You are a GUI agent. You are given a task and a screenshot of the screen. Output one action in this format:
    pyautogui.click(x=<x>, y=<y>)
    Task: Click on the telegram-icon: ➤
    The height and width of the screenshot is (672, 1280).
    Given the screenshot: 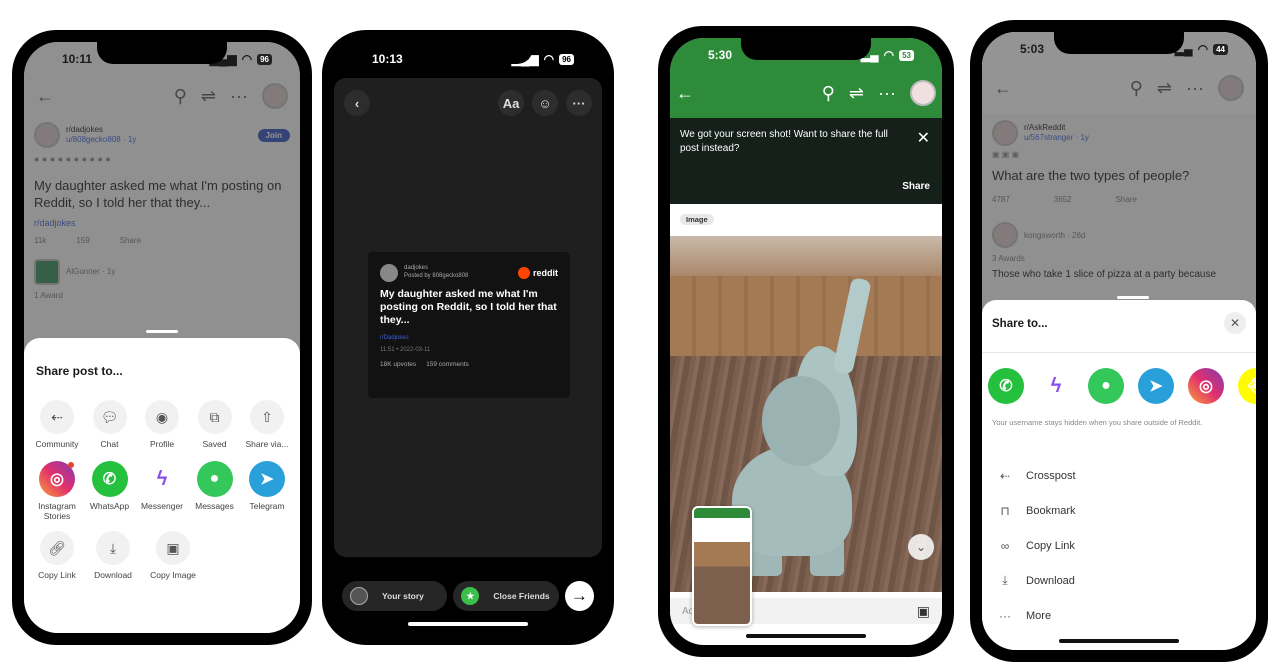 What is the action you would take?
    pyautogui.click(x=1156, y=386)
    